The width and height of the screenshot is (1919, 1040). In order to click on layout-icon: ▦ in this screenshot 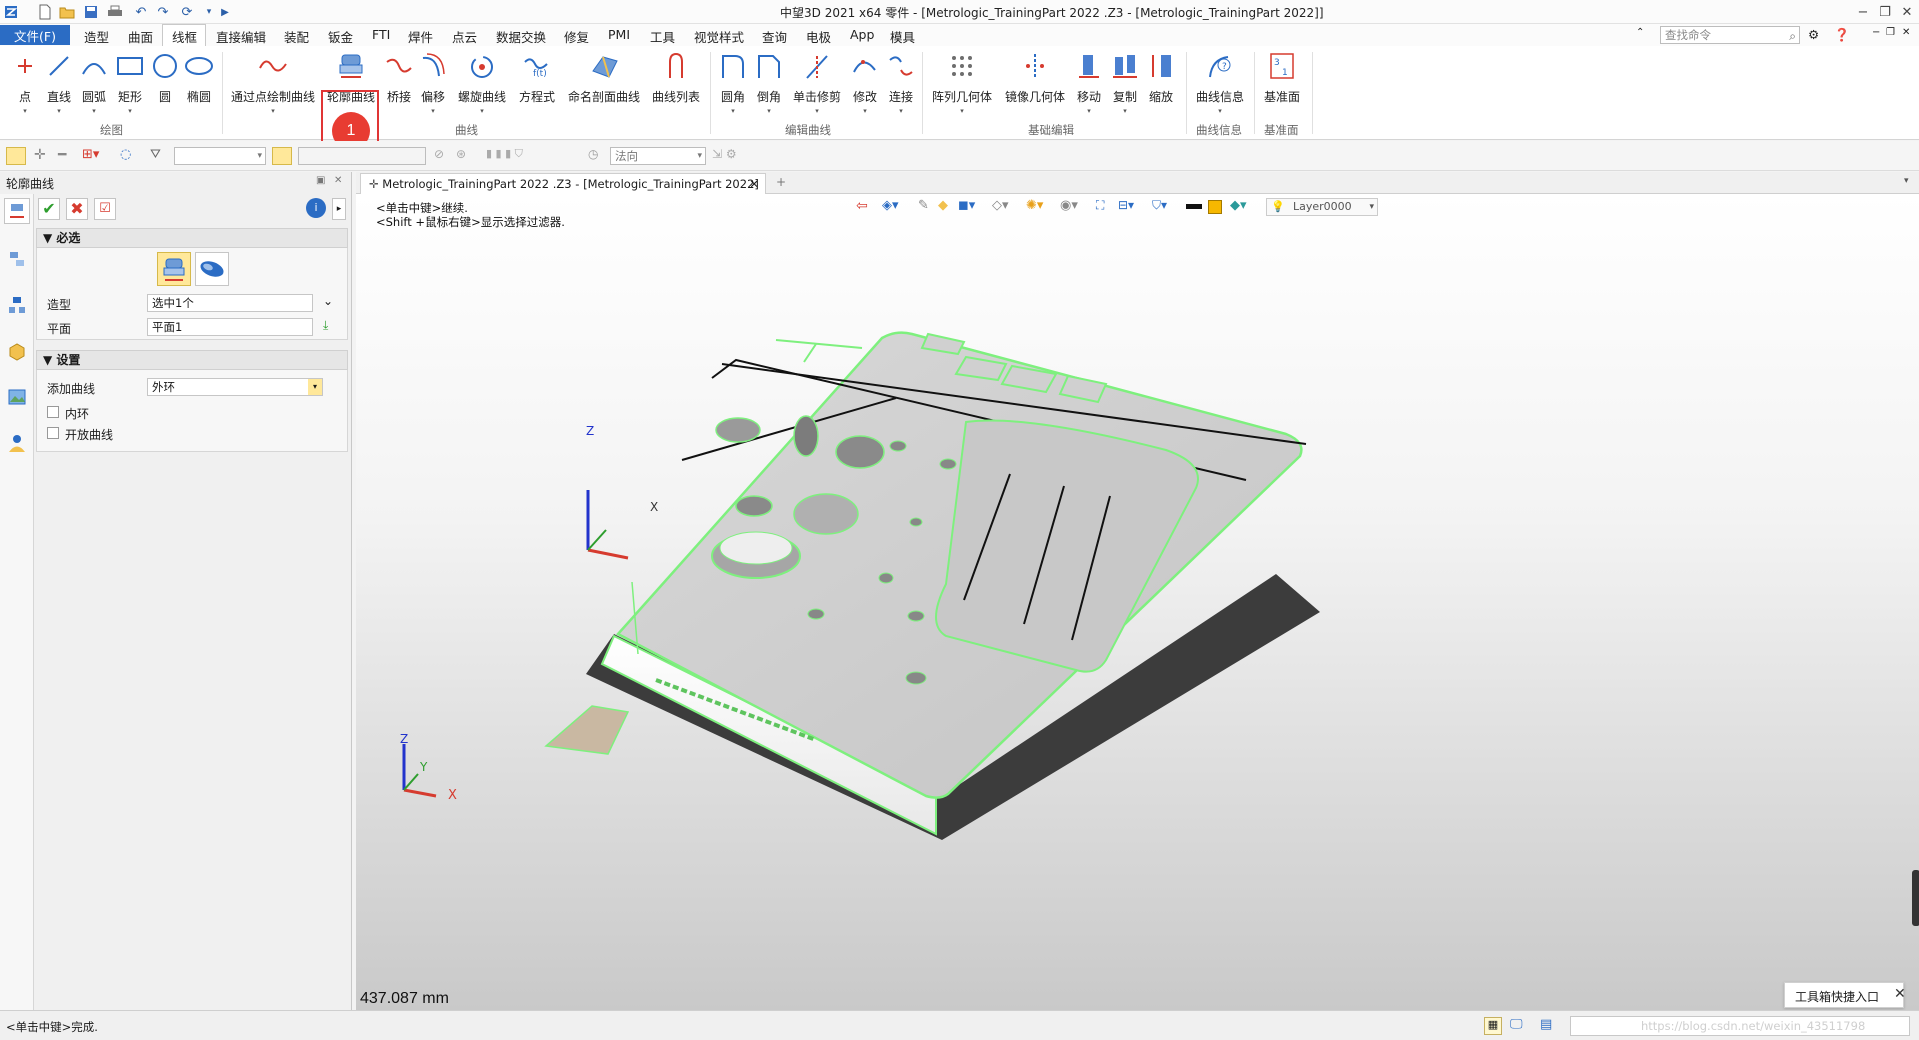, I will do `click(1493, 1026)`.